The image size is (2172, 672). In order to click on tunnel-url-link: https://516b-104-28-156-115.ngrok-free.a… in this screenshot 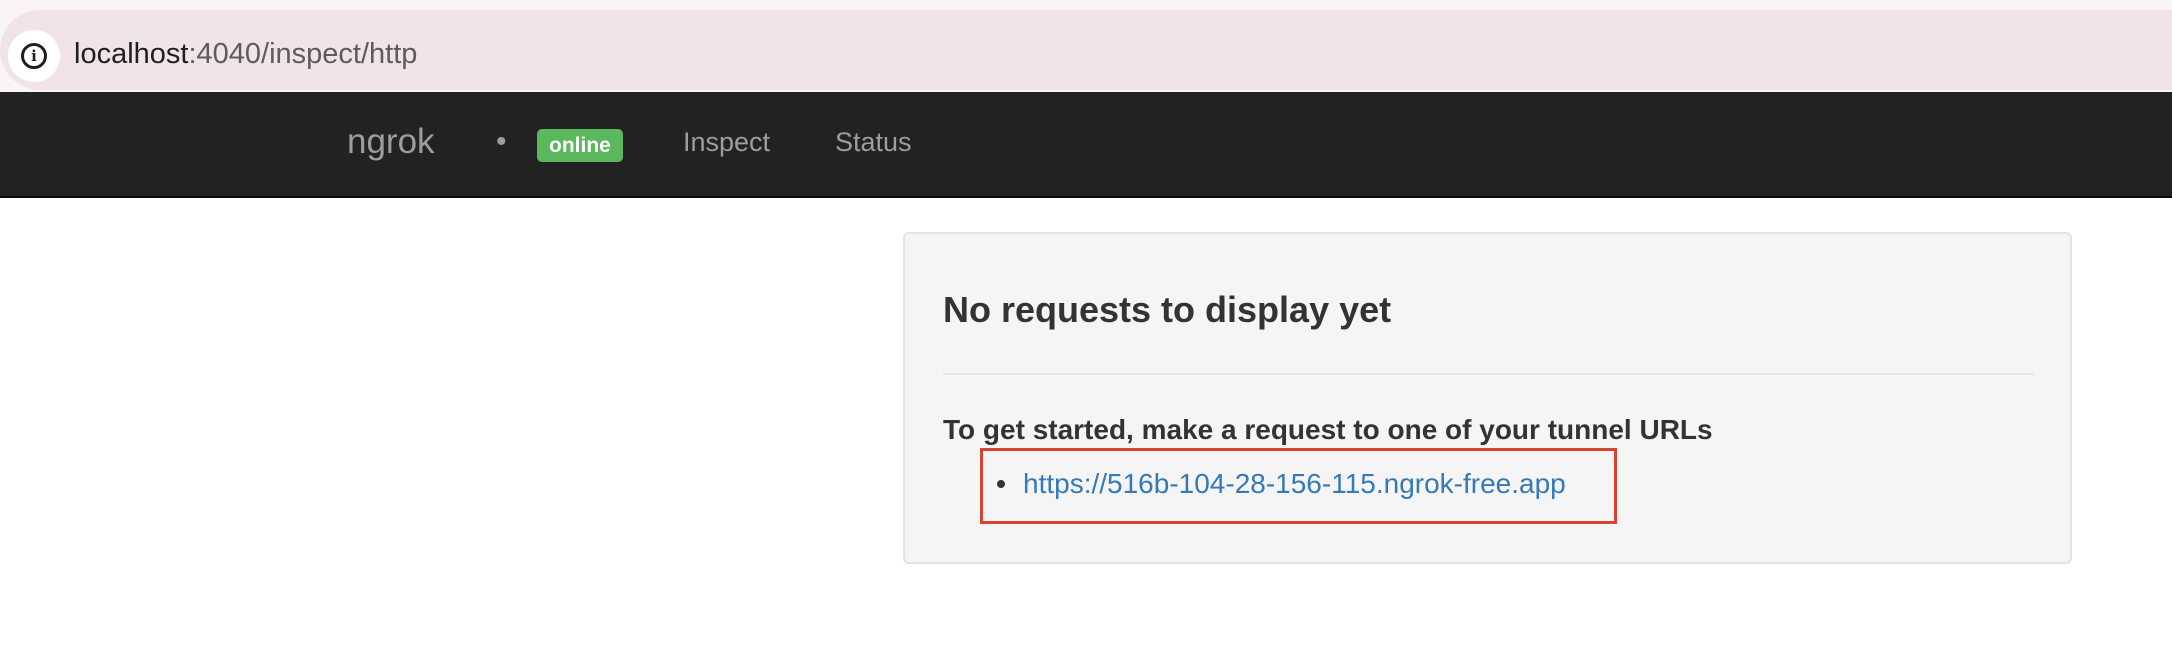, I will do `click(1294, 484)`.